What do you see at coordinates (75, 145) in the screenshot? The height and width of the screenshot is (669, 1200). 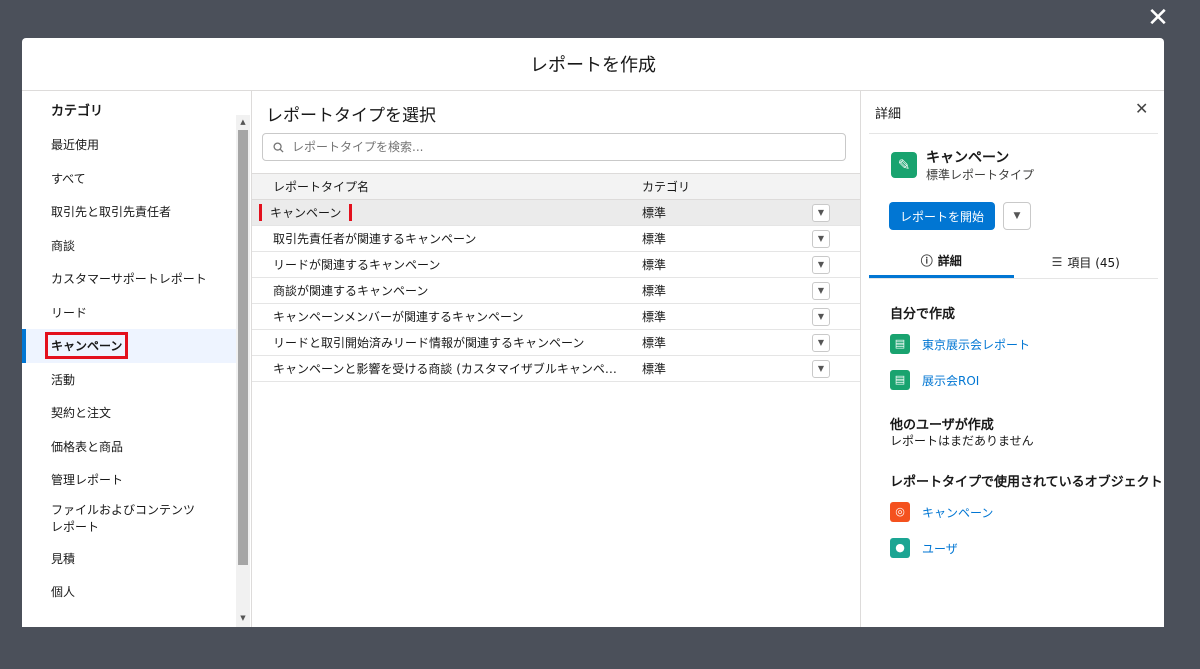 I see `category-label: 最近使用` at bounding box center [75, 145].